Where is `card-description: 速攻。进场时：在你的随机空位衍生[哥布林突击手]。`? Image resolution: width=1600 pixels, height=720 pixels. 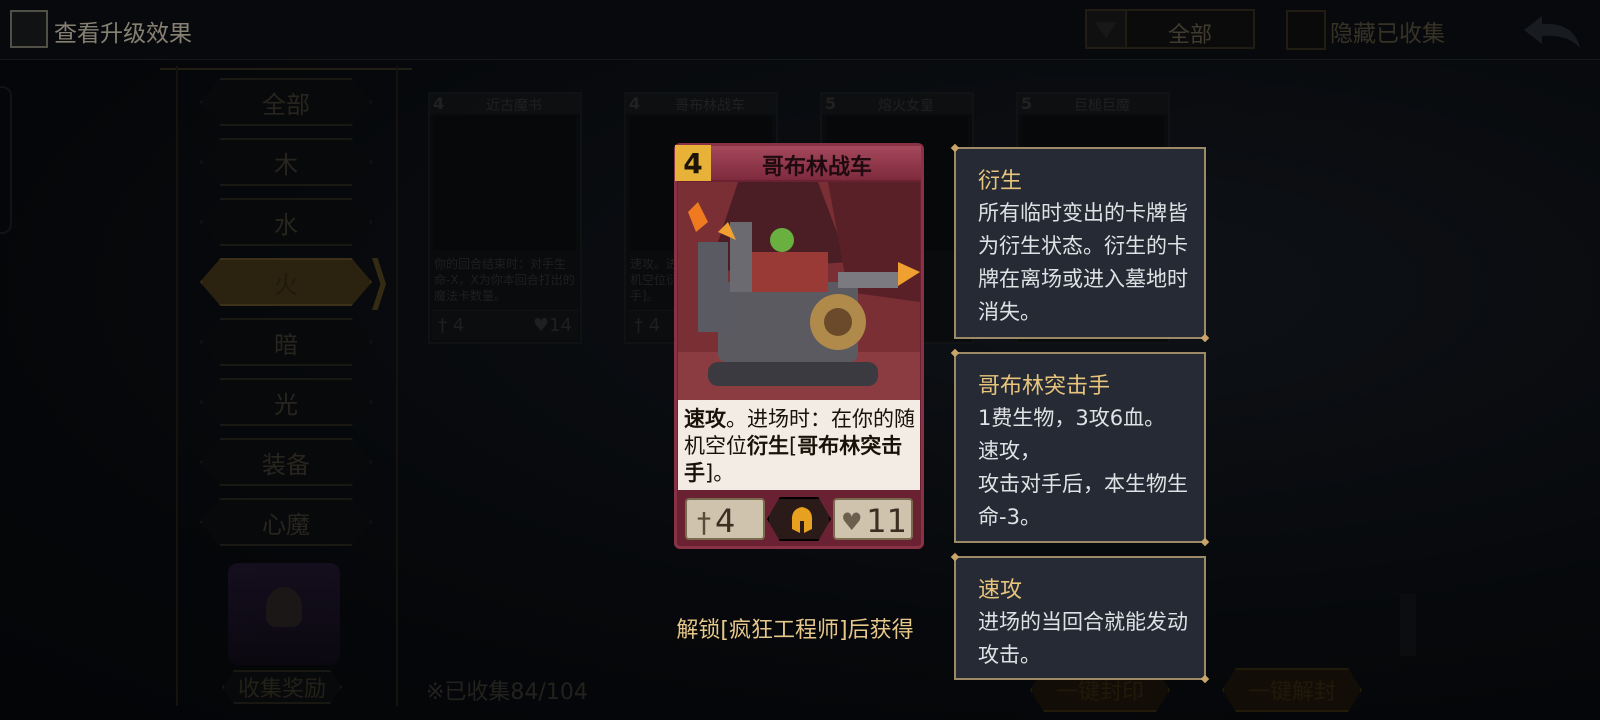
card-description: 速攻。进场时：在你的随机空位衍生[哥布林突击手]。 is located at coordinates (799, 446).